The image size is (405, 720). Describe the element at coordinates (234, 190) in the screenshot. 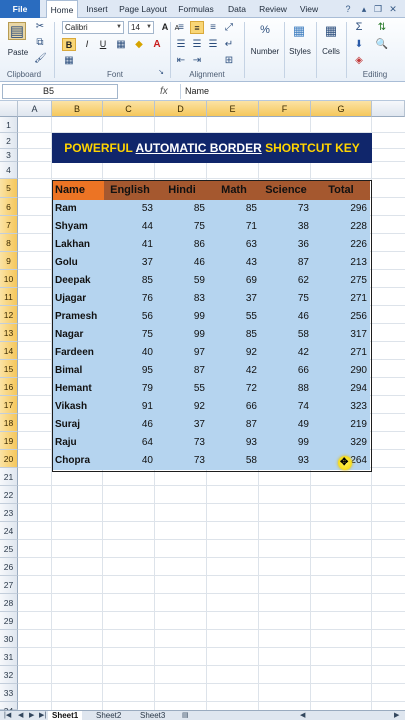

I see `table-header-cell: Math` at that location.